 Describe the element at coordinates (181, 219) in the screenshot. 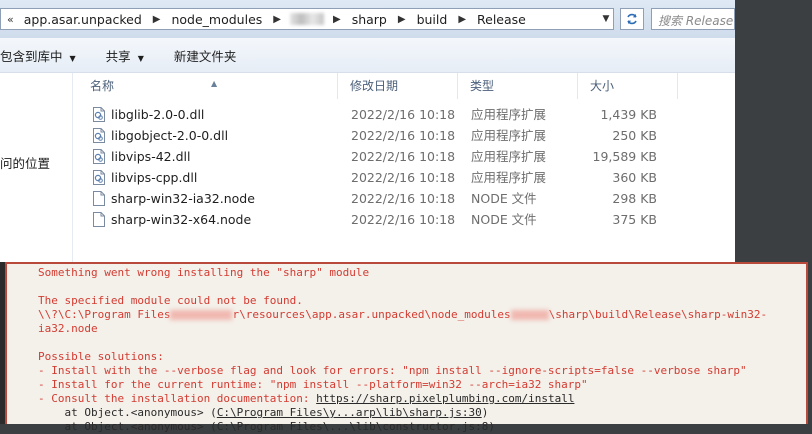

I see `file-name: sharp-win32-x64.node` at that location.